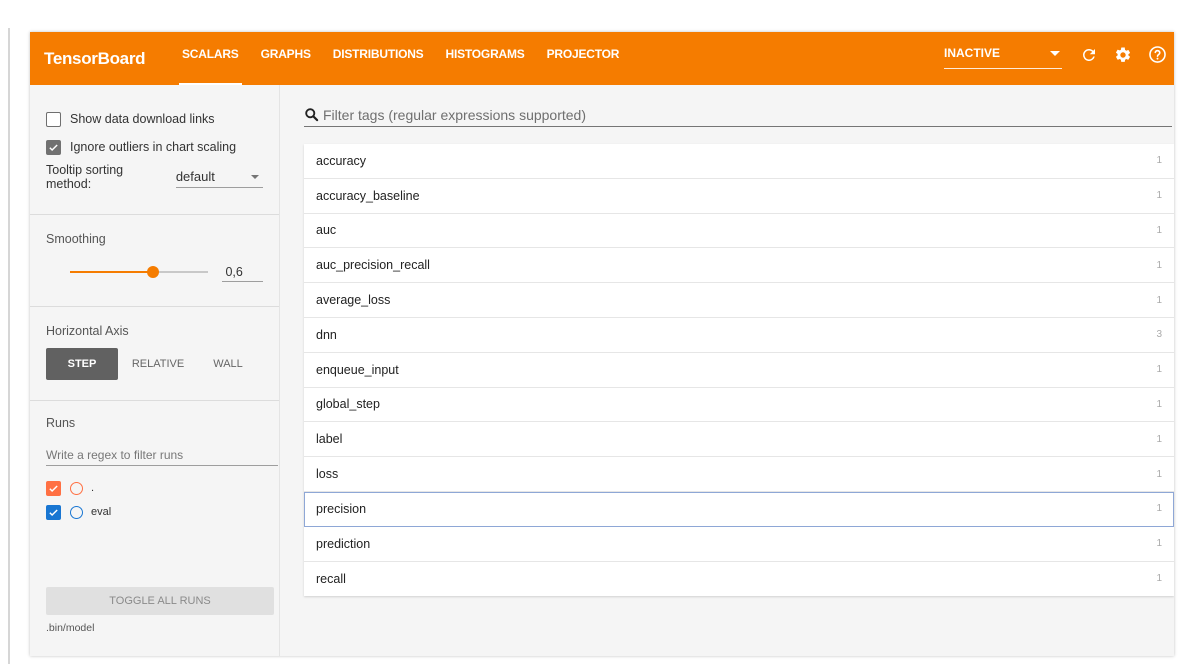 The image size is (1182, 664). Describe the element at coordinates (228, 364) in the screenshot. I see `axis-wall-button: WALL` at that location.